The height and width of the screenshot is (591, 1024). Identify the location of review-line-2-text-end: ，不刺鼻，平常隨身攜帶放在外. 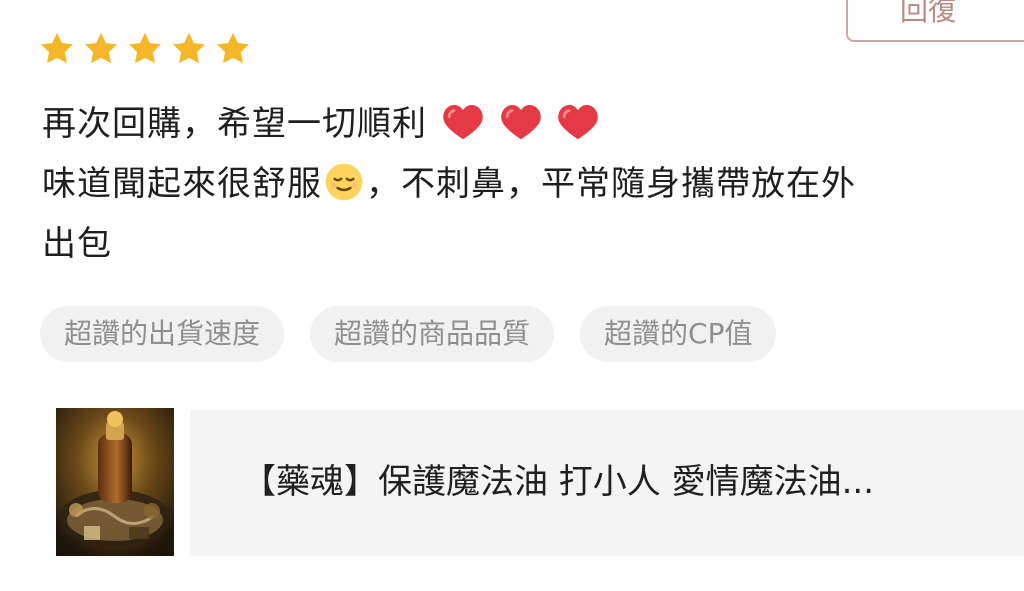
(611, 184).